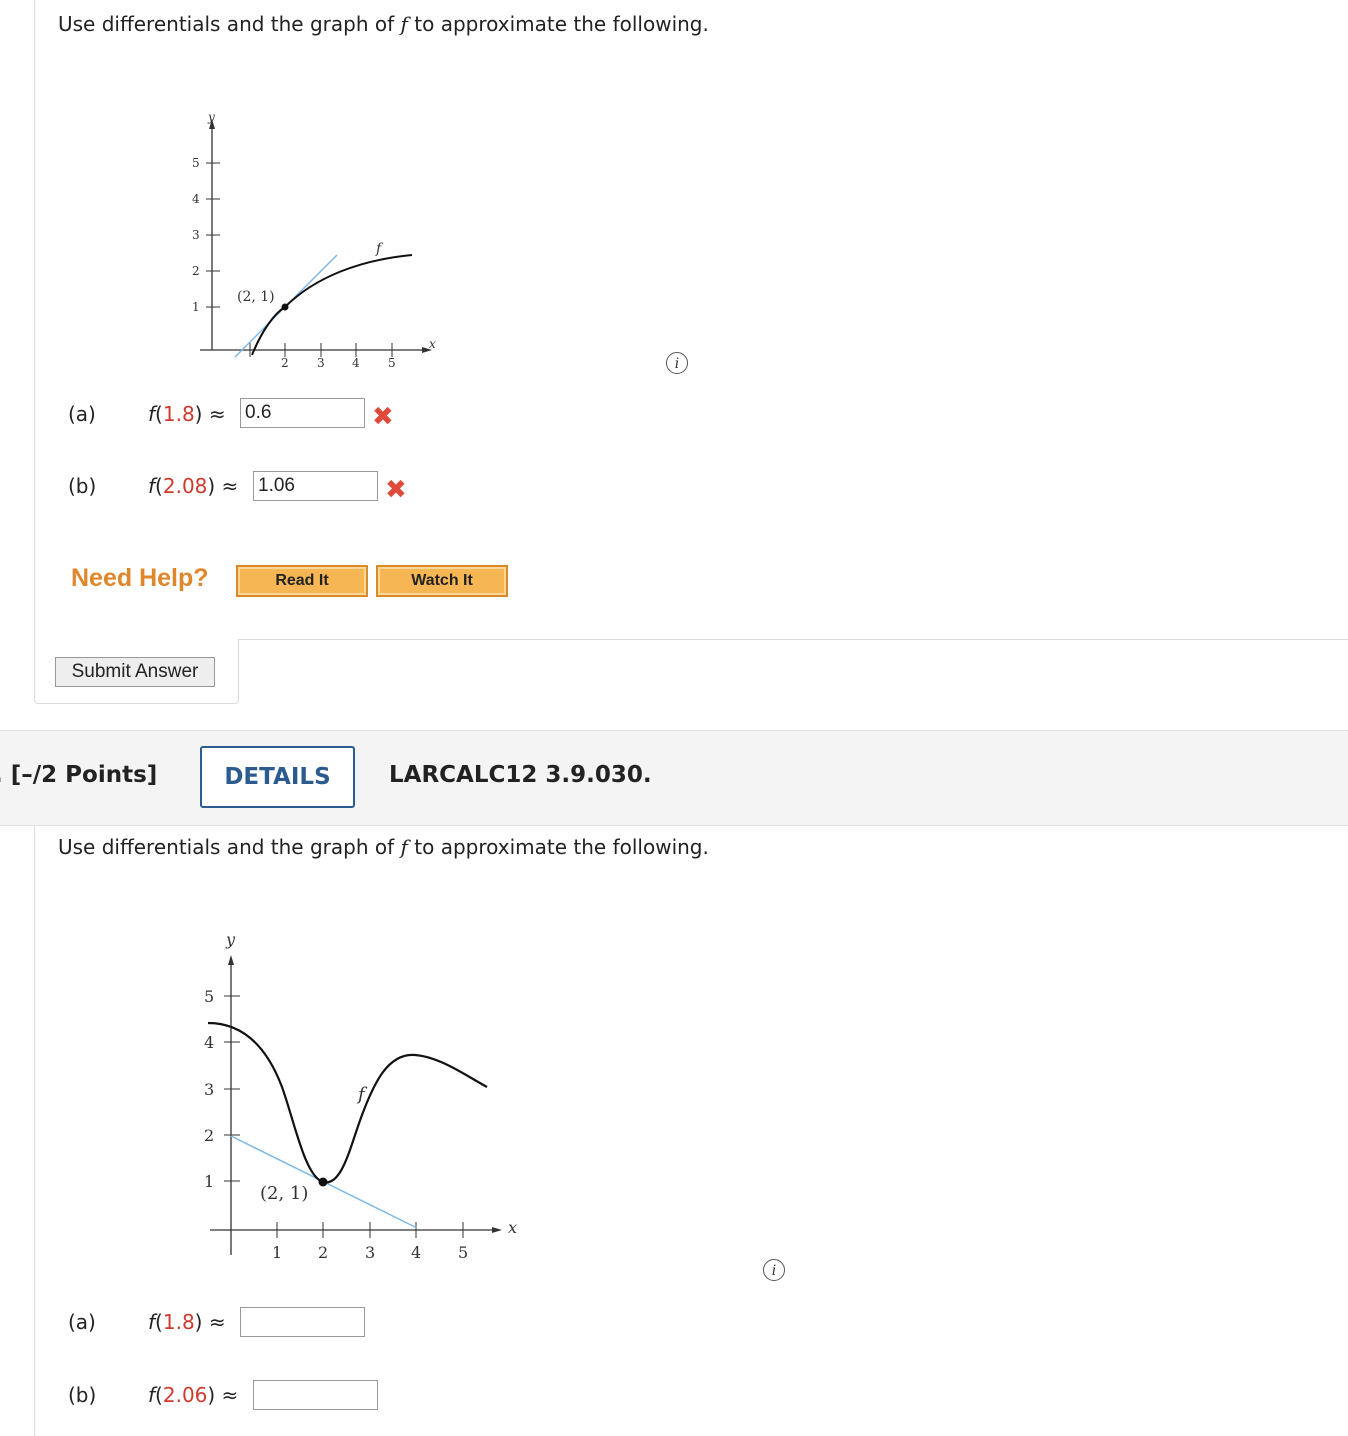  I want to click on points-label: . [–/2 Points], so click(79, 775).